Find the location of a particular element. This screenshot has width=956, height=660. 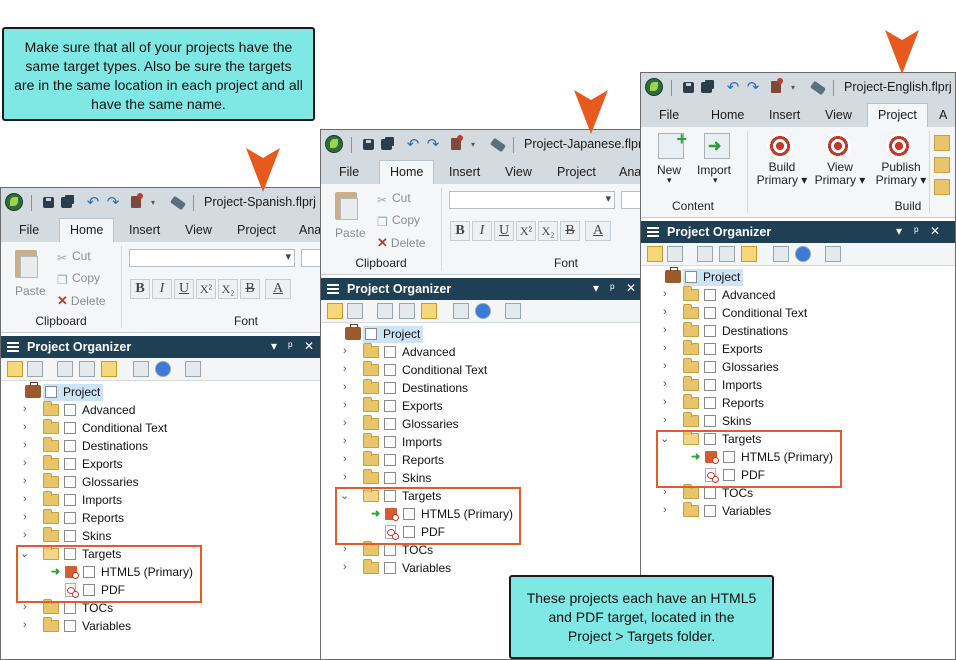

delete-button: ✕ Delete is located at coordinates (401, 243).